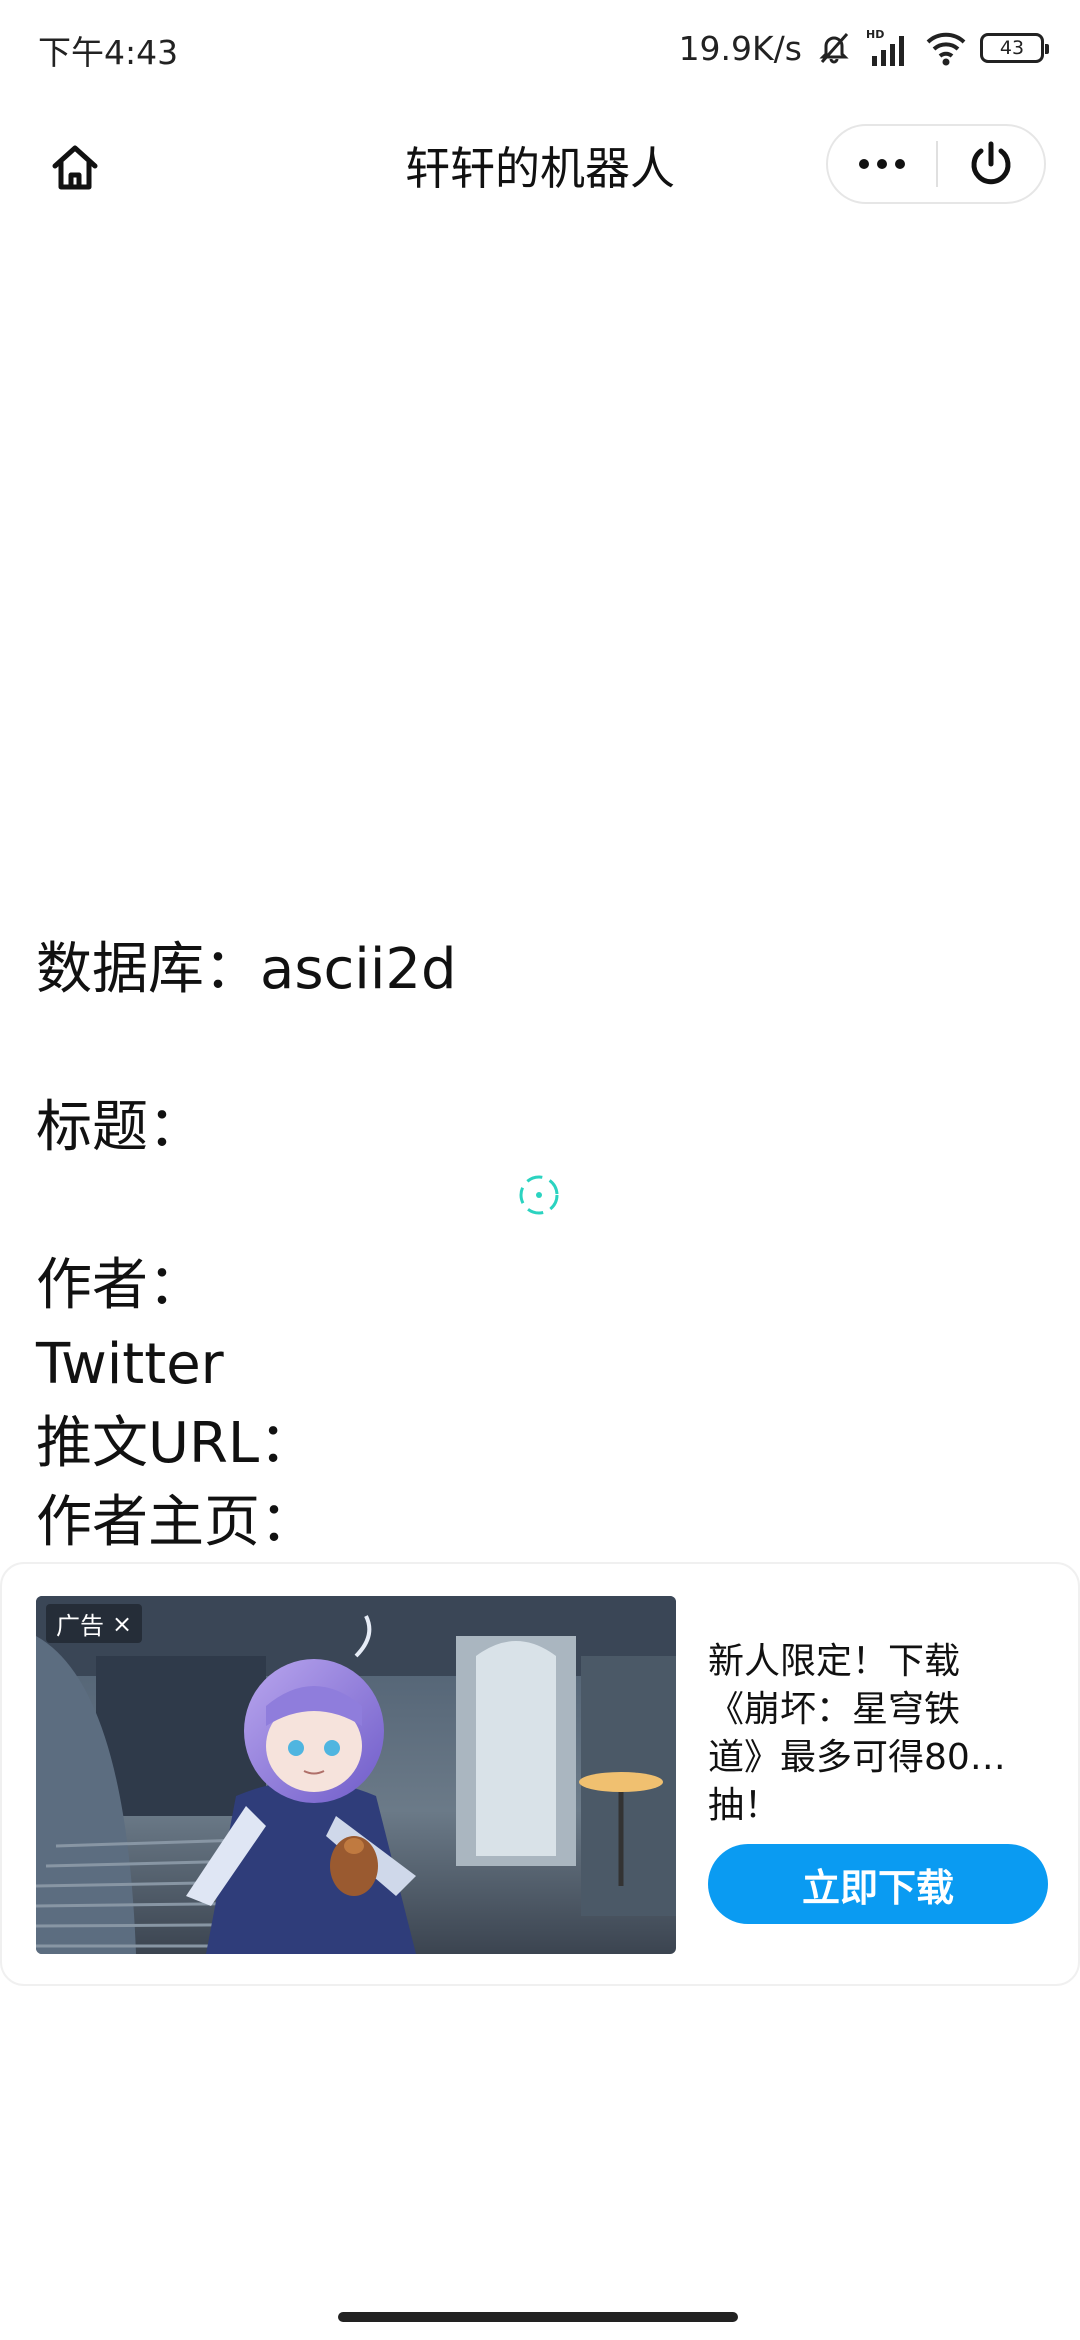 Image resolution: width=1080 pixels, height=2340 pixels. I want to click on nav-bar: 轩轩的机器人, so click(540, 161).